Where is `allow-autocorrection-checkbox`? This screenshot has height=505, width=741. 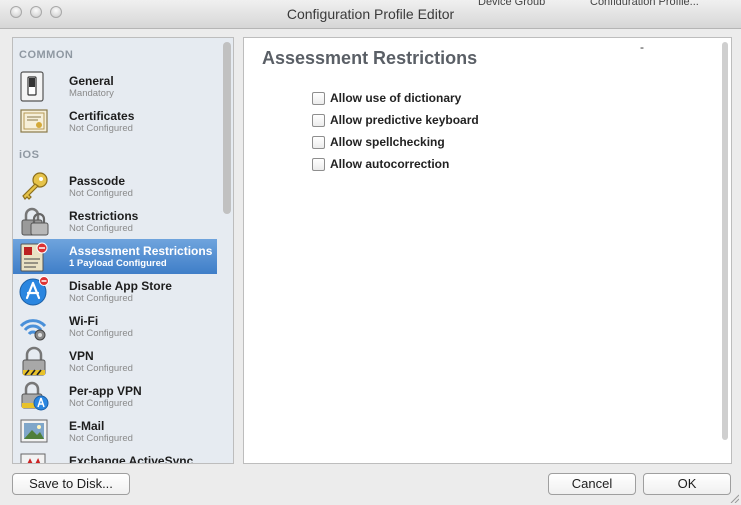
allow-autocorrection-checkbox is located at coordinates (318, 164).